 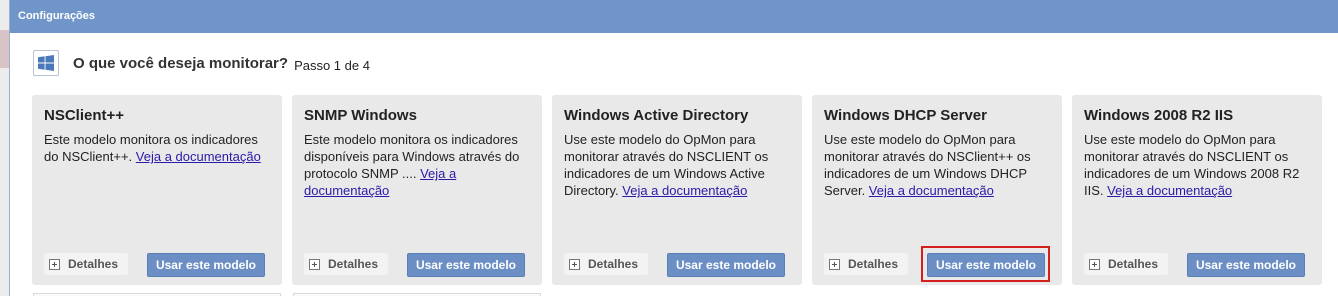 I want to click on card-title: Windows 2008 R2 IIS, so click(x=1159, y=115).